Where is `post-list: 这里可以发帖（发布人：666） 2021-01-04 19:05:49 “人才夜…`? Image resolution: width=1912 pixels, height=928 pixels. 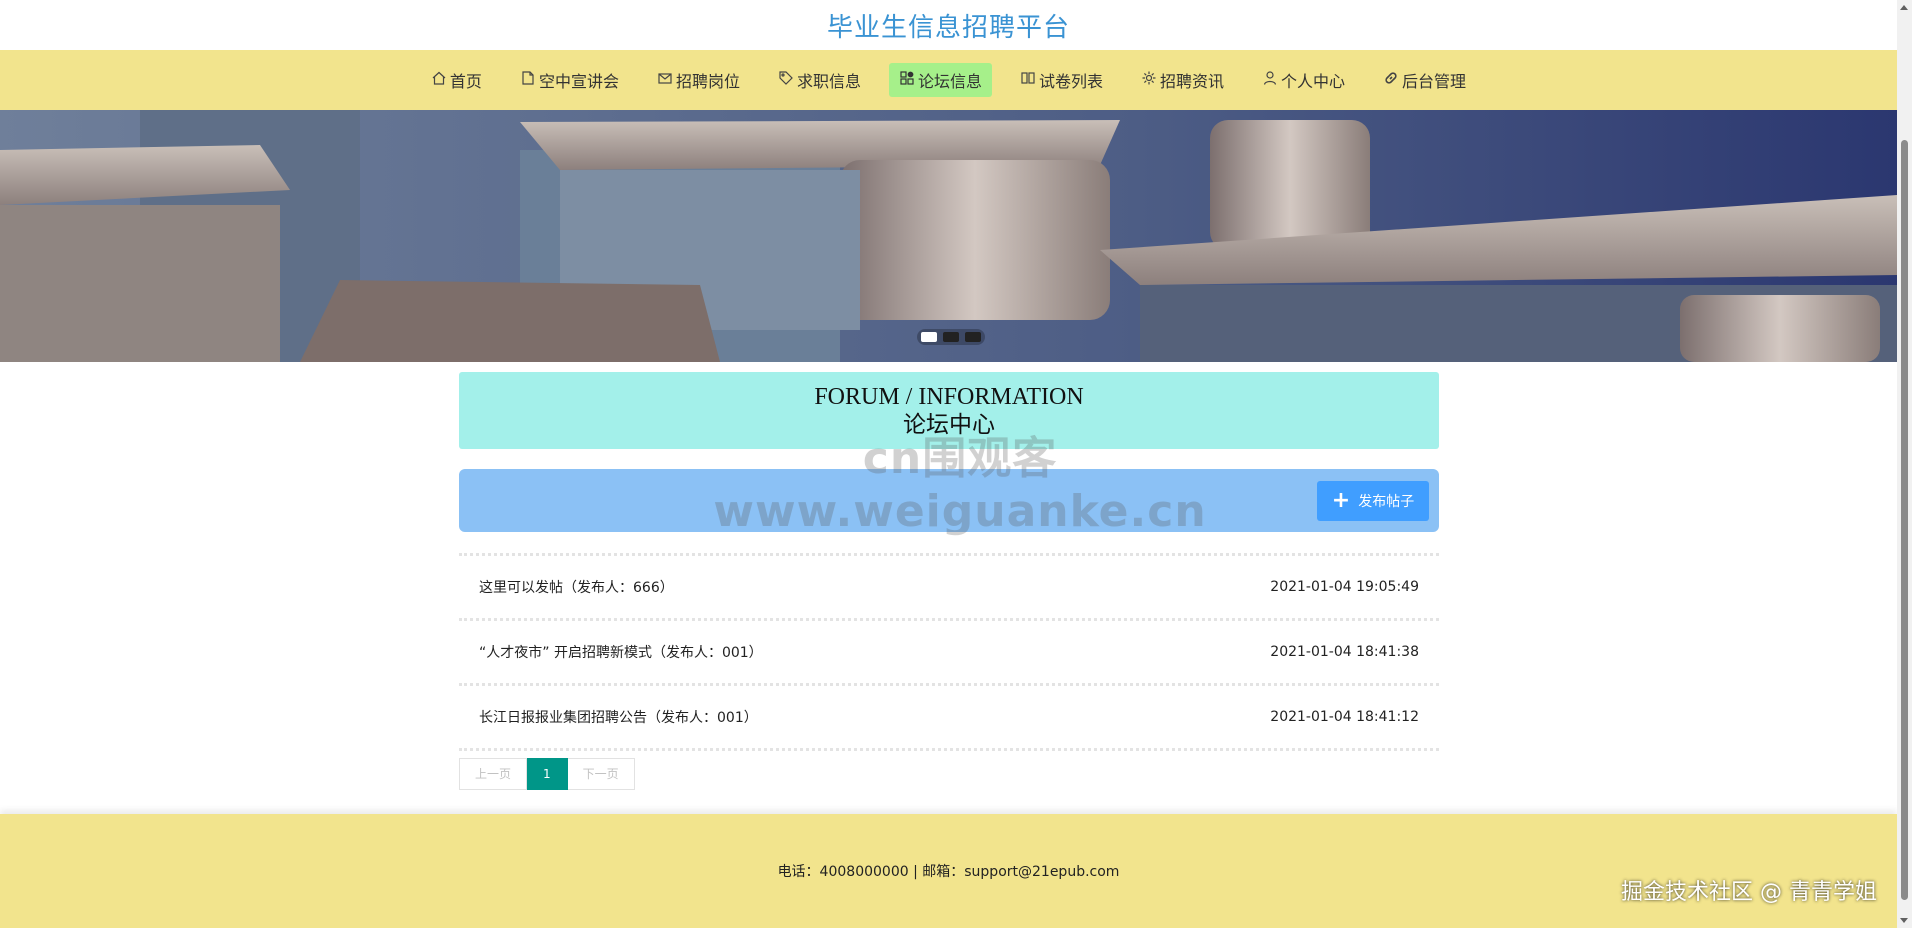 post-list: 这里可以发帖（发布人：666） 2021-01-04 19:05:49 “人才夜… is located at coordinates (949, 652).